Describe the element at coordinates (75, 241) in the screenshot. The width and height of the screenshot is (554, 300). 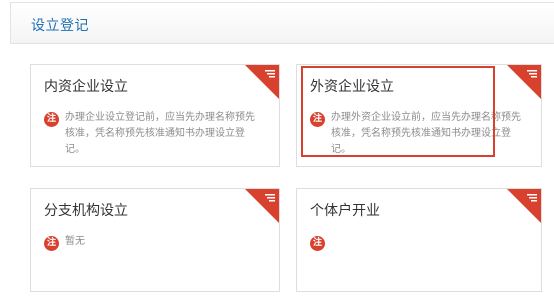
I see `card-note: 暂无` at that location.